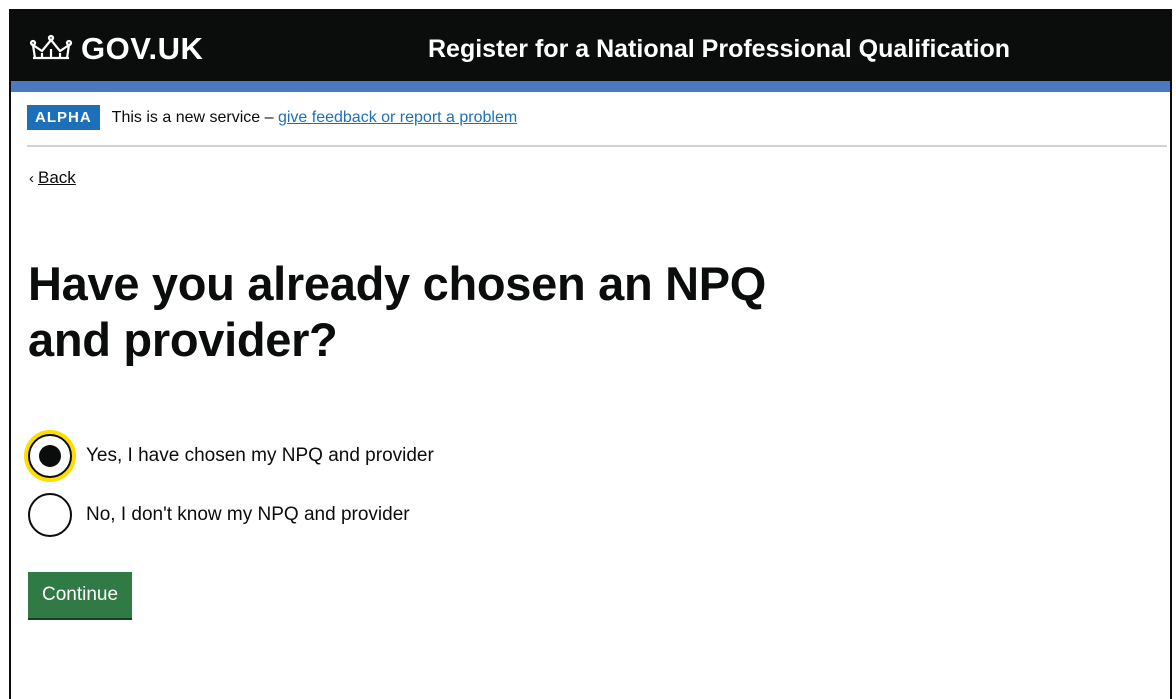 The image size is (1176, 699). I want to click on feedback-link: give feedback or report a problem, so click(397, 117).